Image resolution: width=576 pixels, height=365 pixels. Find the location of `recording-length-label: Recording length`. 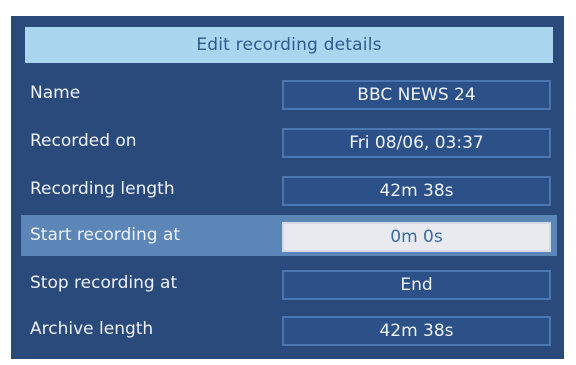

recording-length-label: Recording length is located at coordinates (102, 189).